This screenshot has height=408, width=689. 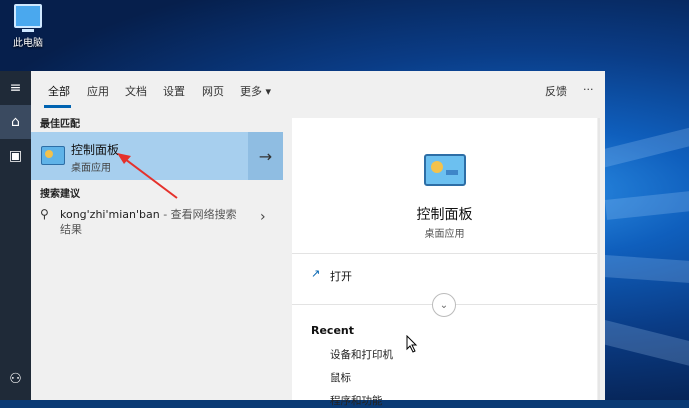 I want to click on recent-item: 鼠标, so click(x=340, y=377).